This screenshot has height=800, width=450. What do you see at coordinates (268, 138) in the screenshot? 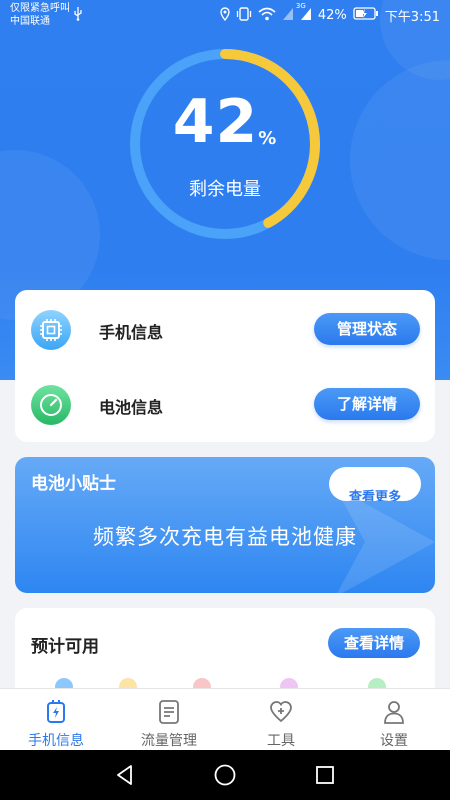
I see `percent-unit: %` at bounding box center [268, 138].